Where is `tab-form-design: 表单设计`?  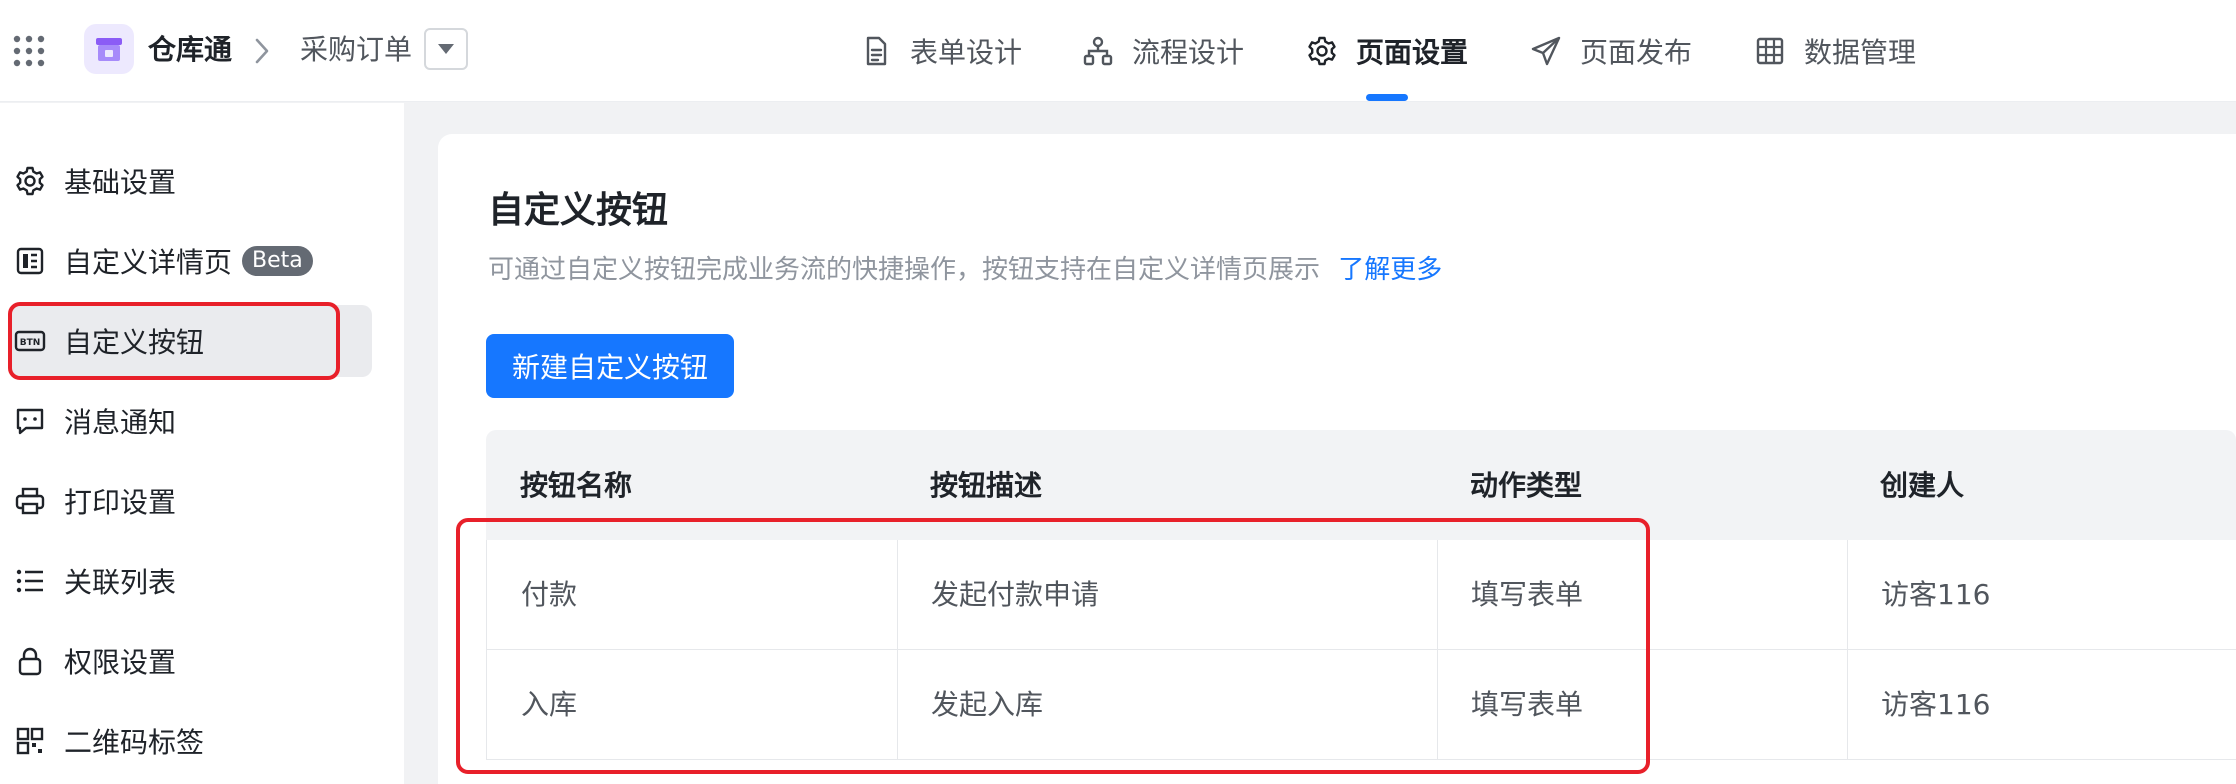
tab-form-design: 表单设计 is located at coordinates (941, 51).